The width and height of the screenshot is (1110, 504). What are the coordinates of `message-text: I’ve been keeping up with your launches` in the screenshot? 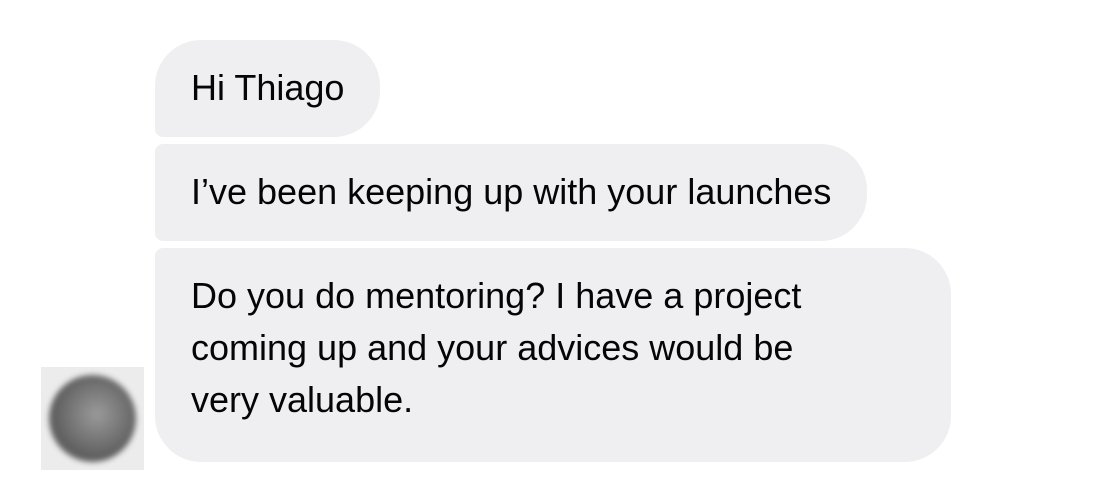 It's located at (511, 191).